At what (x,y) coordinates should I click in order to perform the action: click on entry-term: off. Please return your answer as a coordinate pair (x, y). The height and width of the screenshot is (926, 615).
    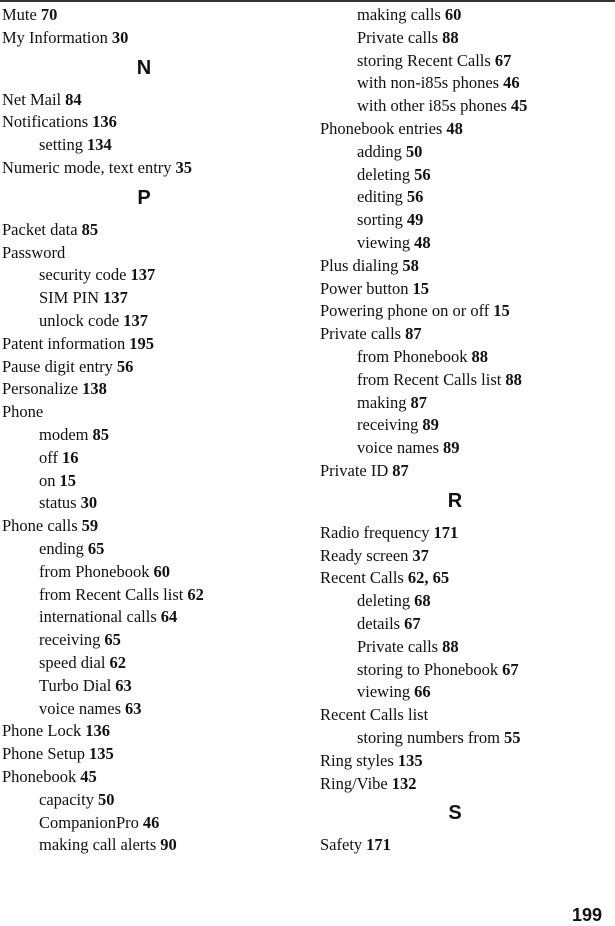
    Looking at the image, I should click on (48, 457).